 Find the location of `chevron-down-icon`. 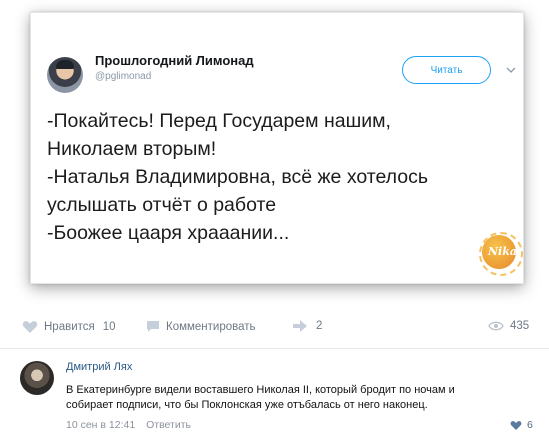

chevron-down-icon is located at coordinates (511, 70).